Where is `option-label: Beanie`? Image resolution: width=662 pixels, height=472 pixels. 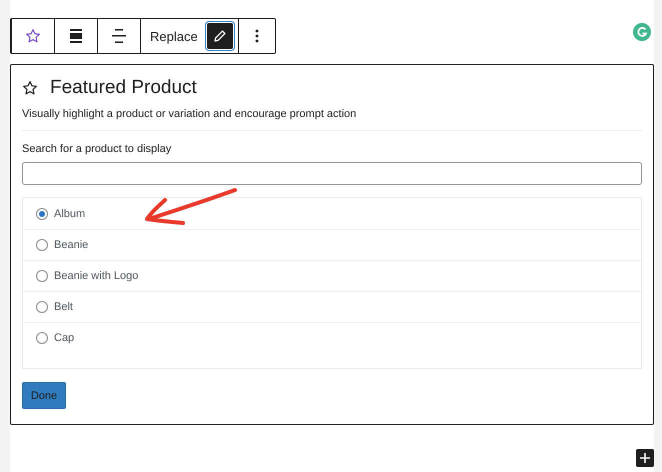
option-label: Beanie is located at coordinates (71, 245).